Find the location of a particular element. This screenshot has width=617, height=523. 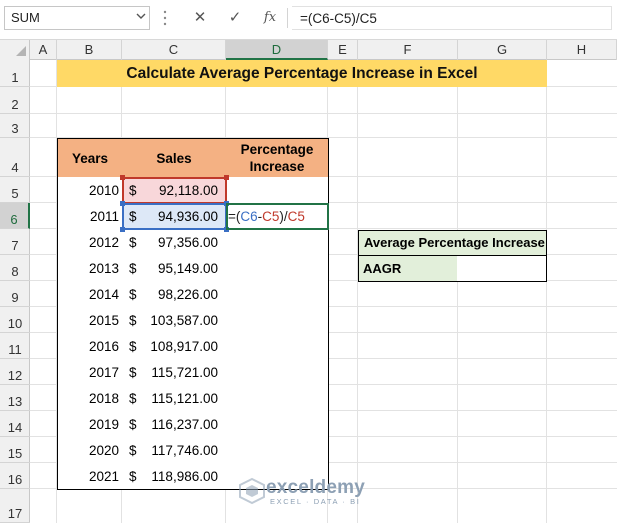

row-header-16: 16 is located at coordinates (15, 476).